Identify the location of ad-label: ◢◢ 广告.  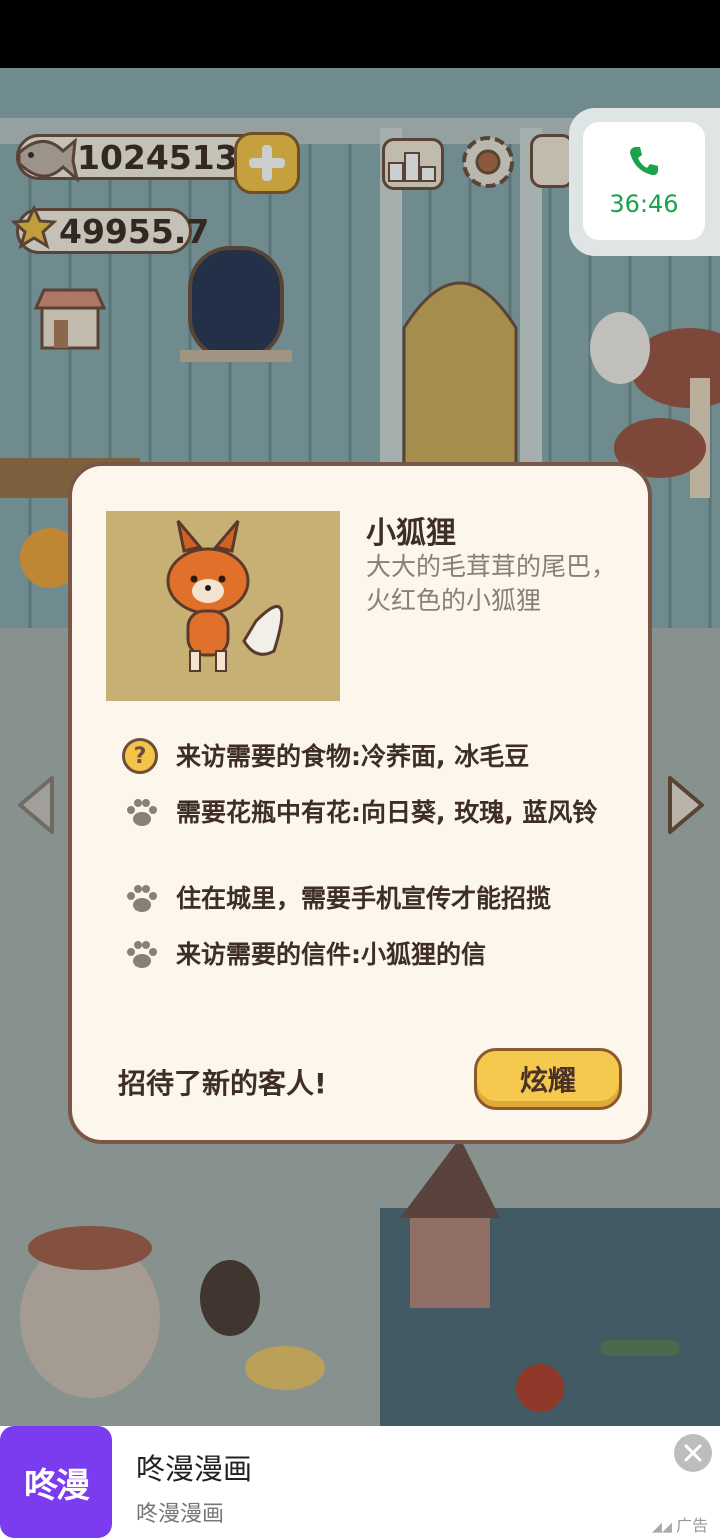
(680, 1525).